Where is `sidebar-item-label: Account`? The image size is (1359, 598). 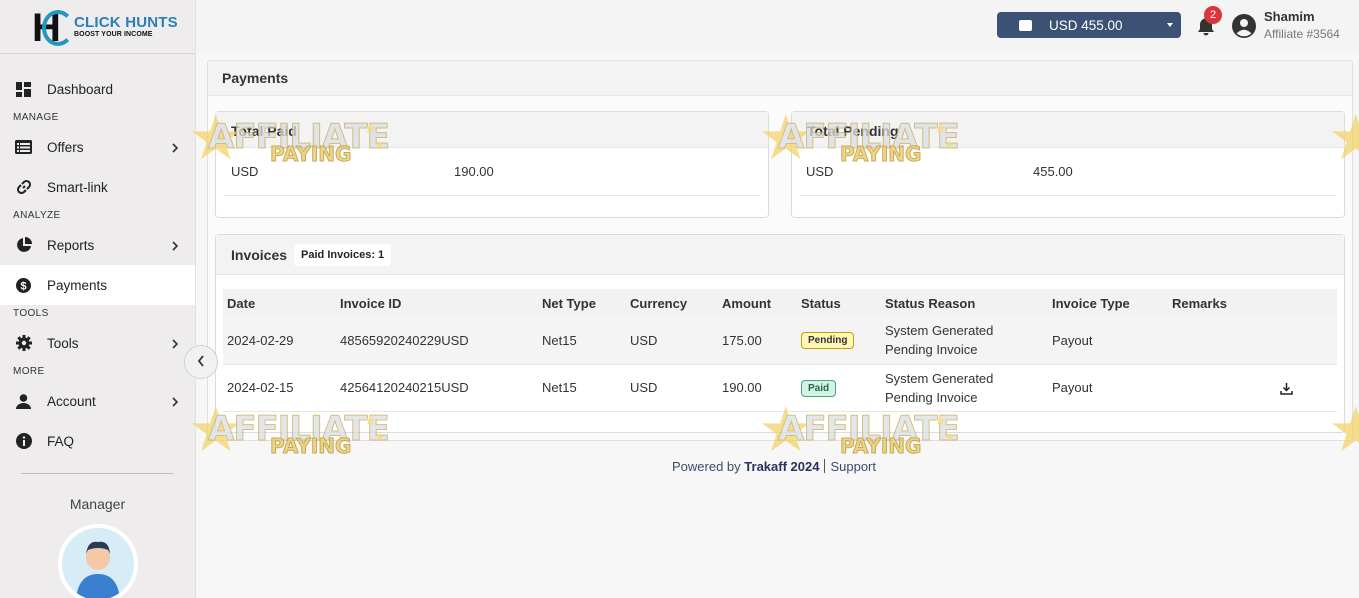
sidebar-item-label: Account is located at coordinates (71, 401).